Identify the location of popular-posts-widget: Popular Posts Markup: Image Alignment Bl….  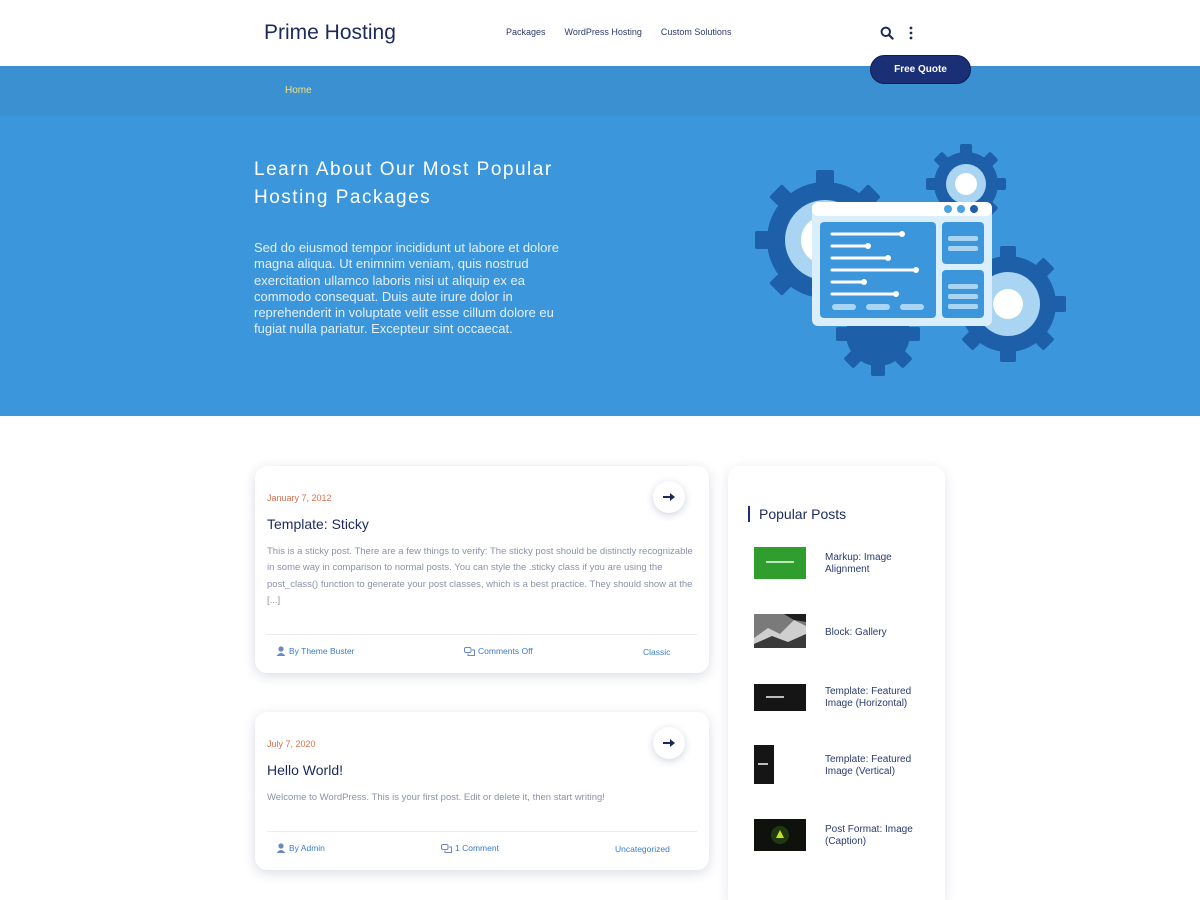
(836, 683).